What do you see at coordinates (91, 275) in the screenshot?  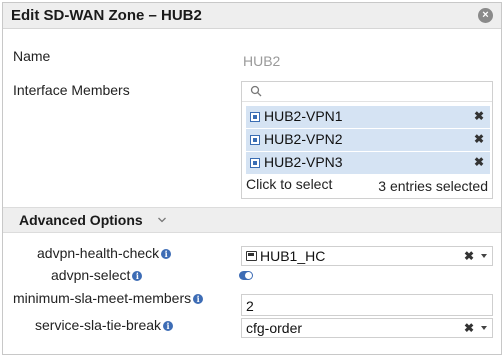 I see `advpn-select-text: advpn-select` at bounding box center [91, 275].